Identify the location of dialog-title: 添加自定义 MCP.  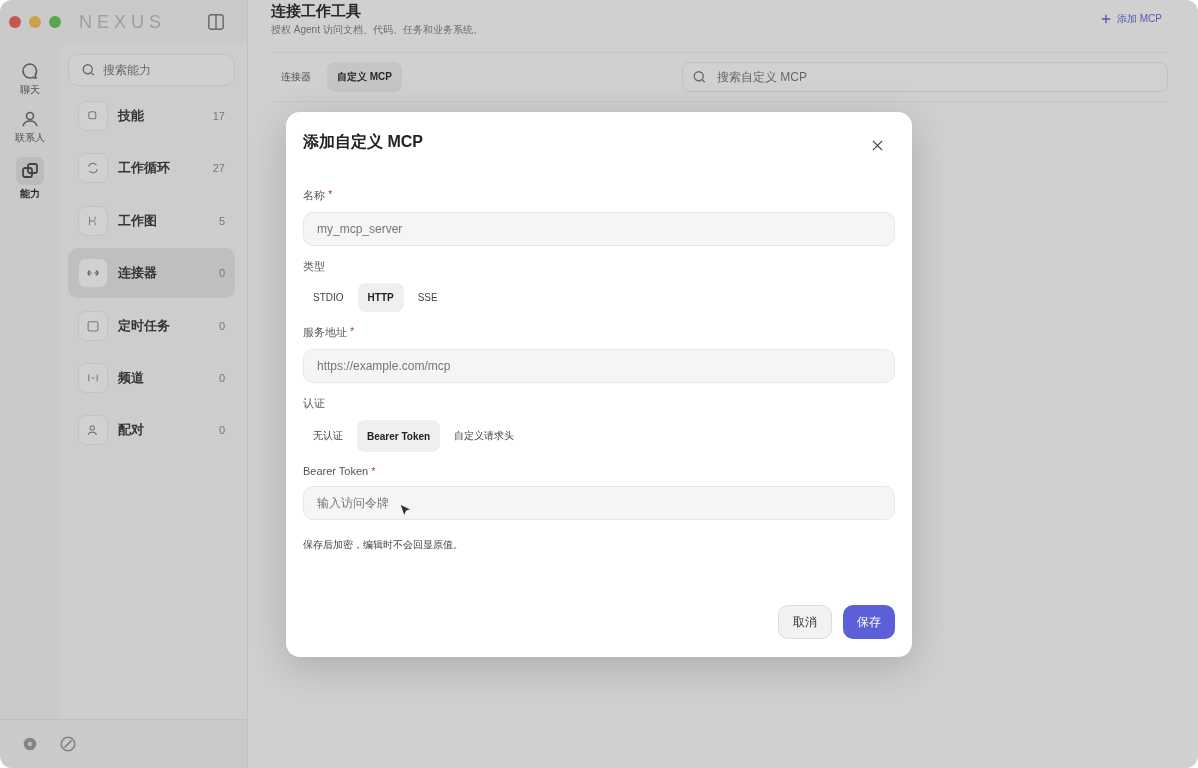
(363, 142).